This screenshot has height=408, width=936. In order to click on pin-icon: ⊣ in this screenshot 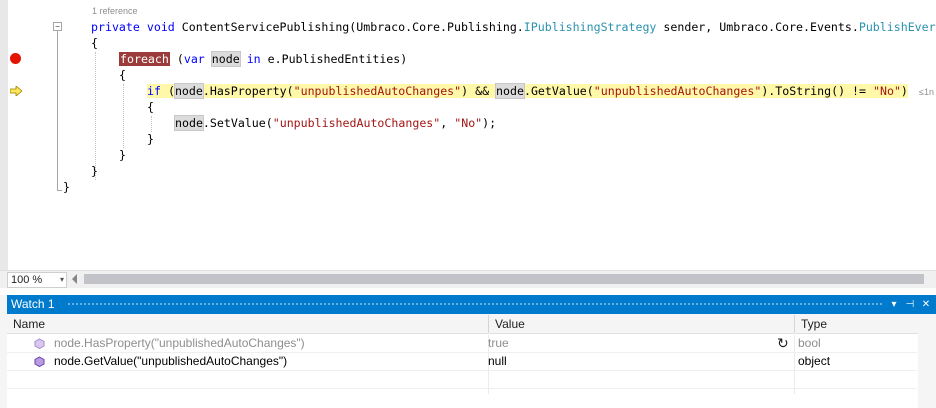, I will do `click(910, 304)`.